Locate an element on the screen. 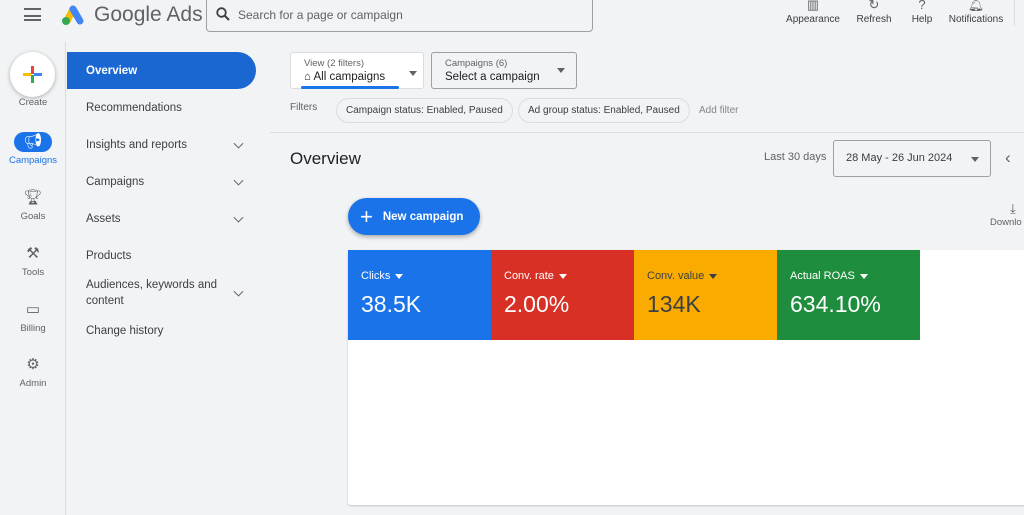  metric-value: 134K is located at coordinates (674, 304).